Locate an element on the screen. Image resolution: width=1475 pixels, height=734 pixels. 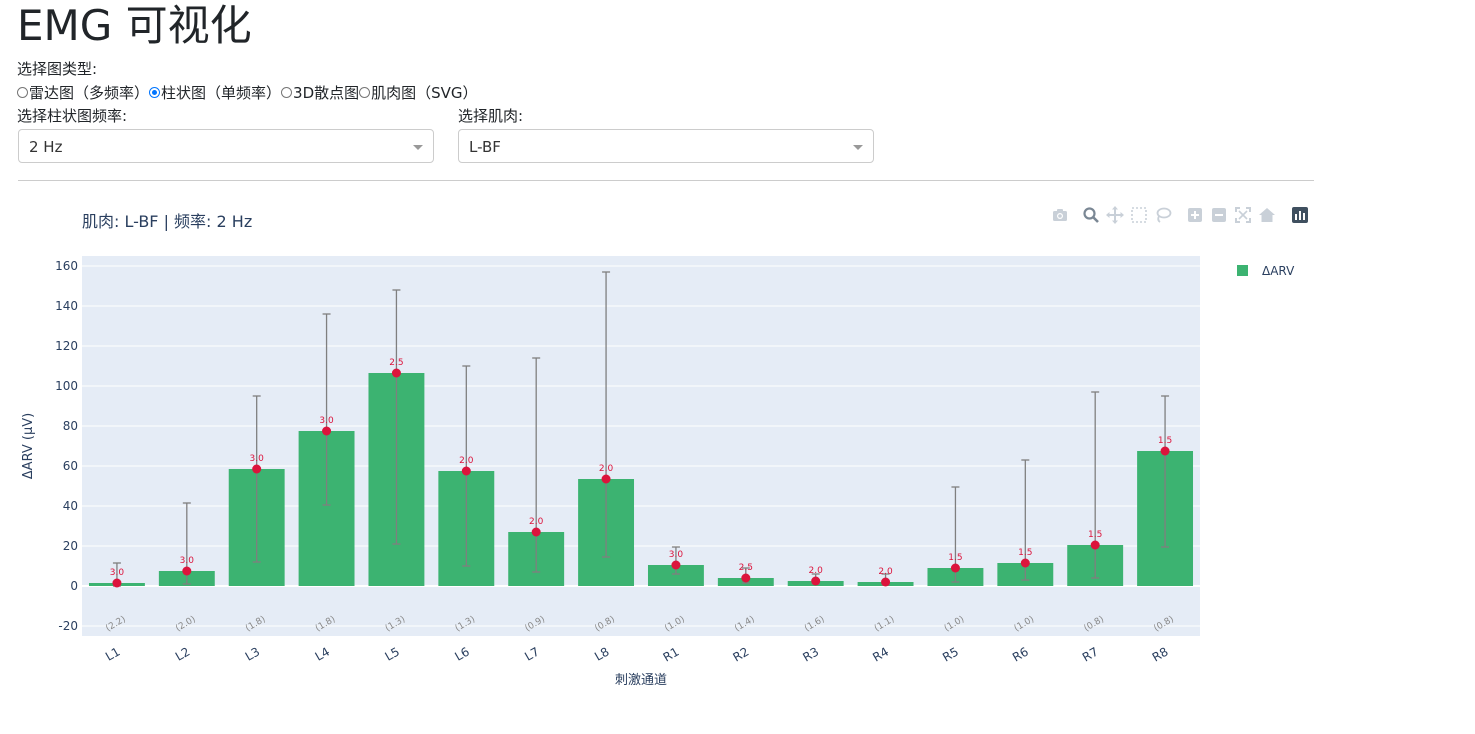
y-tick-label: 80 is located at coordinates (70, 426).